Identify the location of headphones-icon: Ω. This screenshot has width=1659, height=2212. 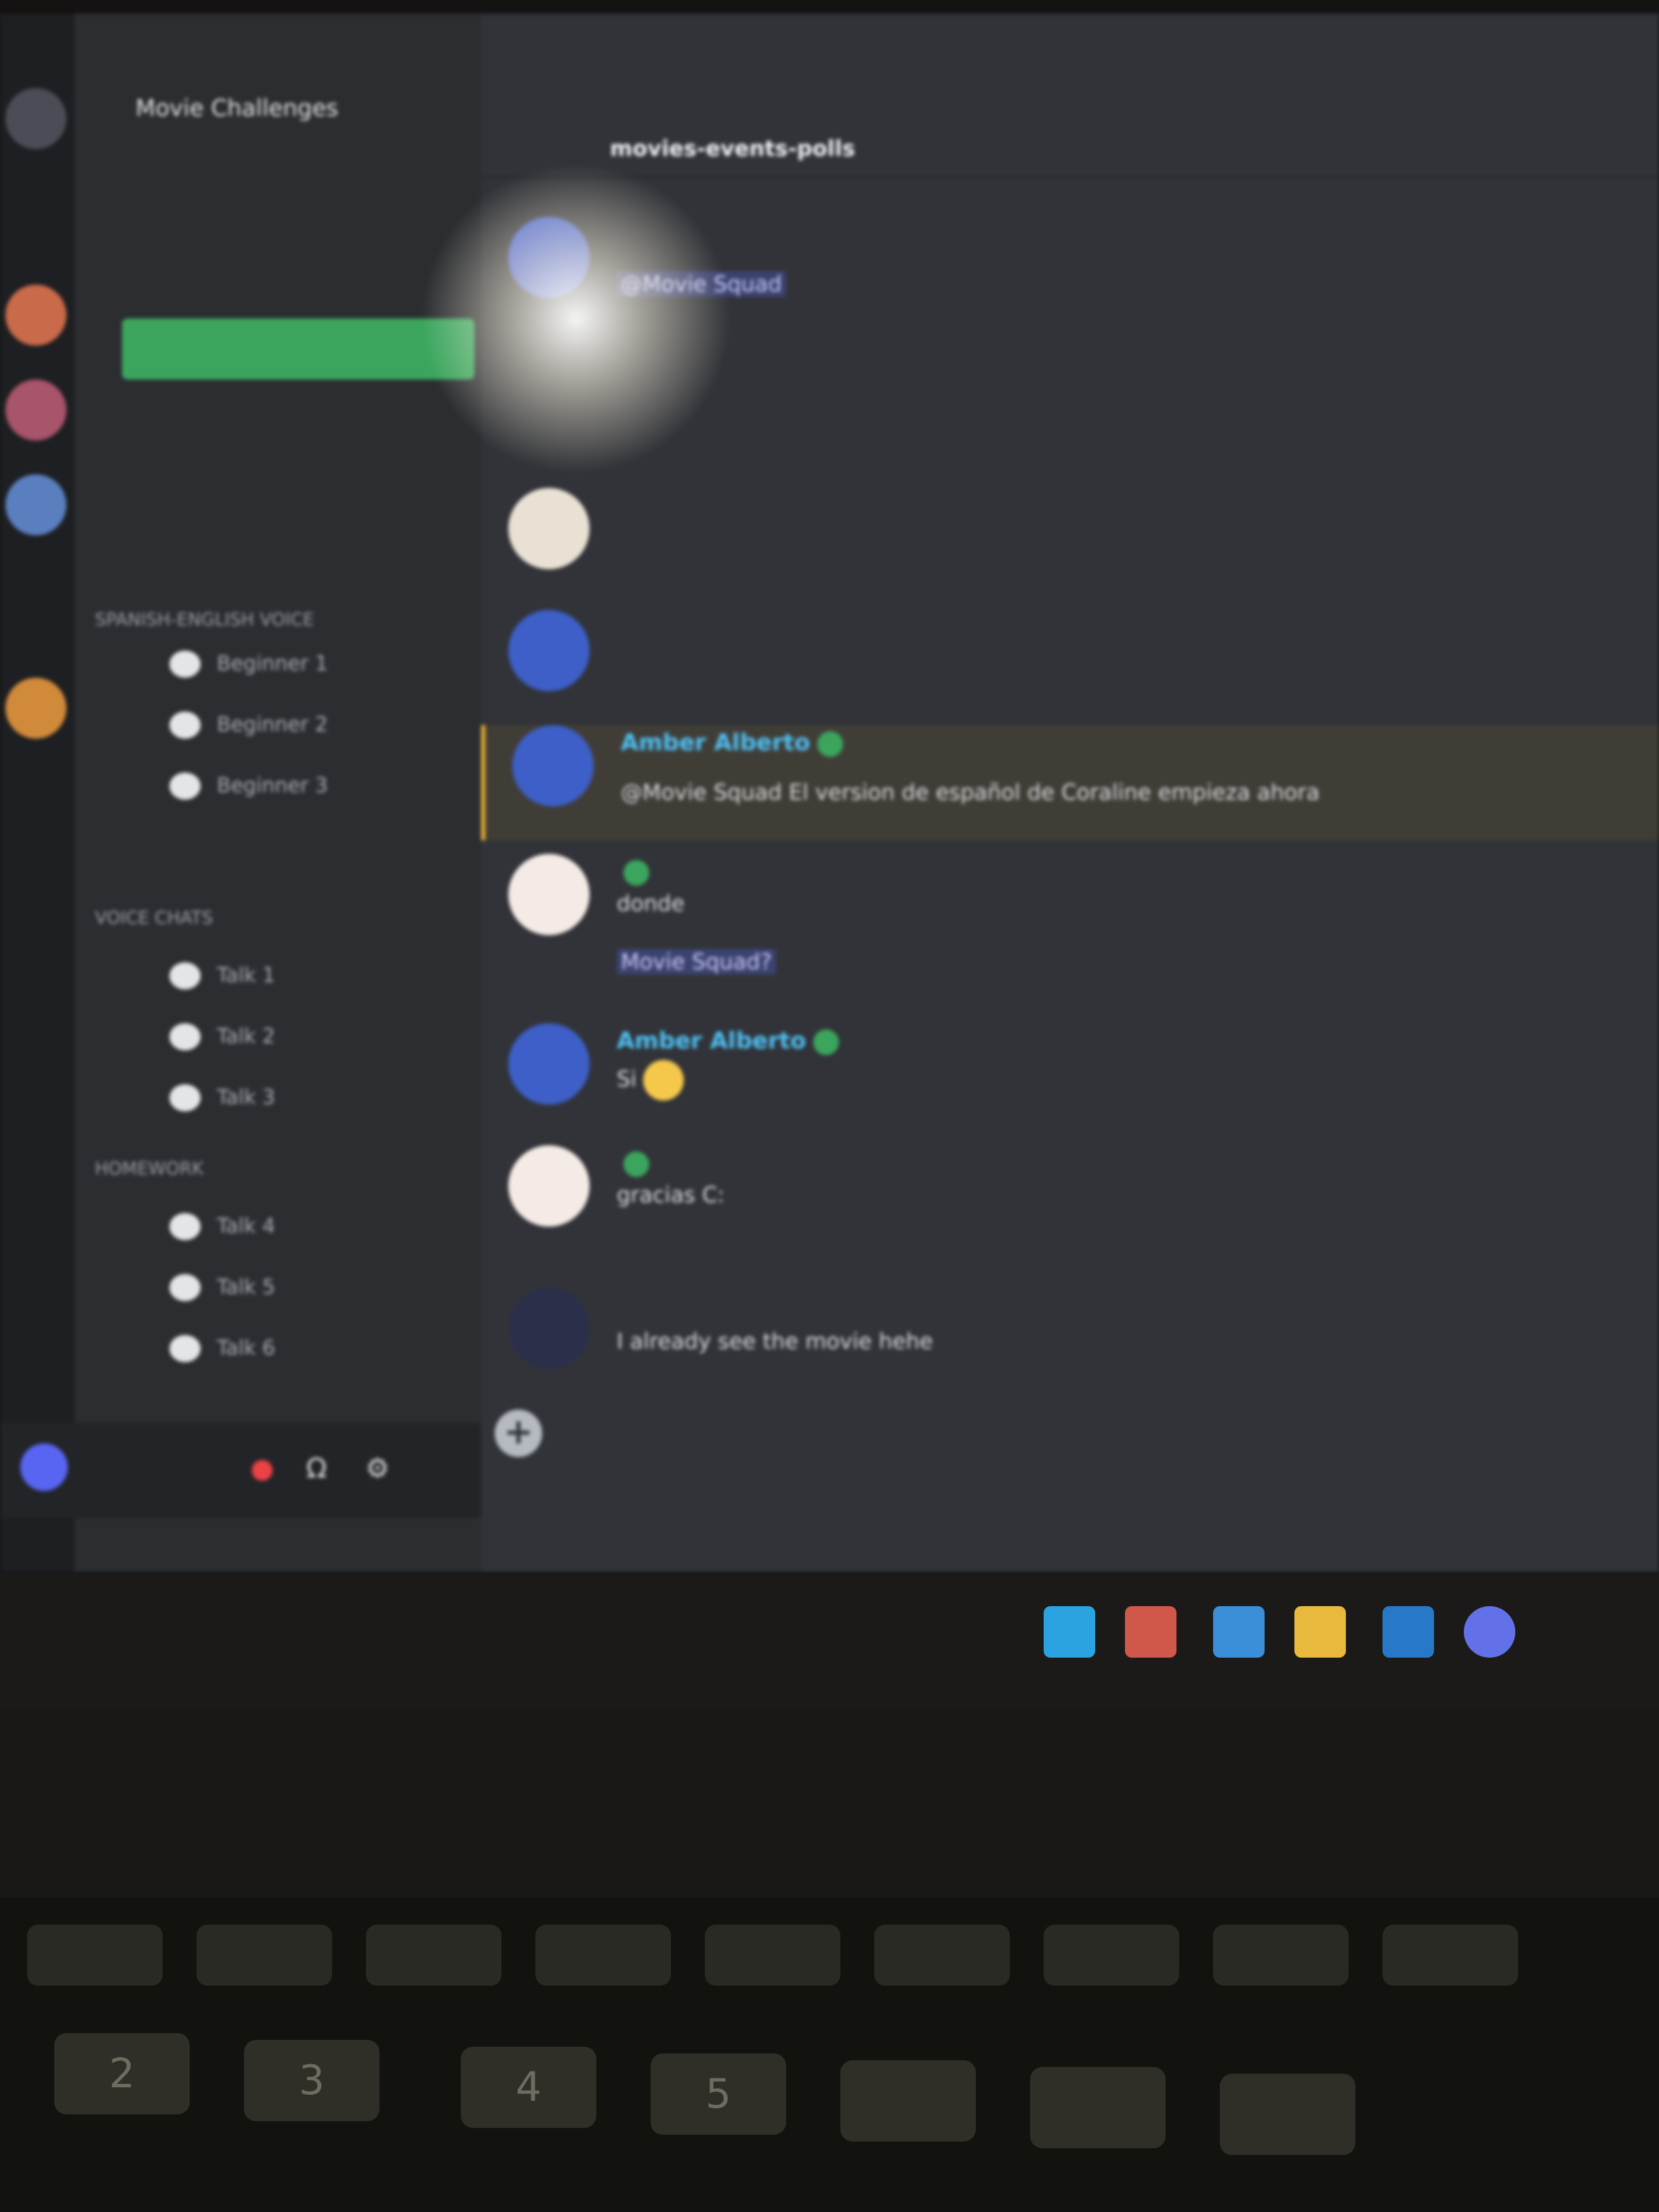
(316, 1469).